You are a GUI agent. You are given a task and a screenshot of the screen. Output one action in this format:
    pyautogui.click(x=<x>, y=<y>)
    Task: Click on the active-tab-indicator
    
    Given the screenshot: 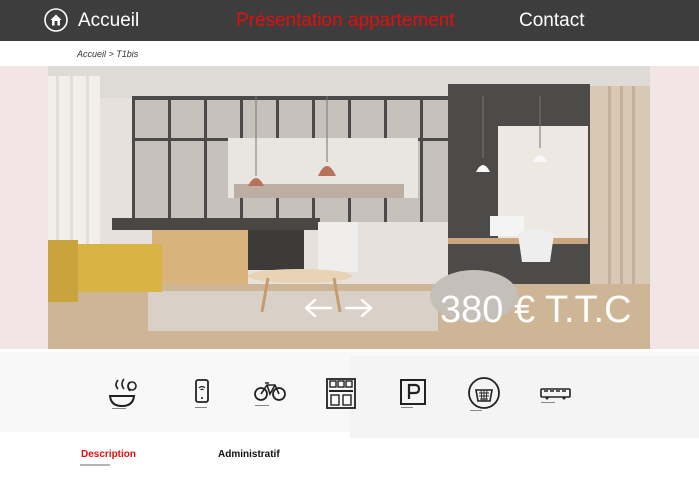 What is the action you would take?
    pyautogui.click(x=95, y=465)
    